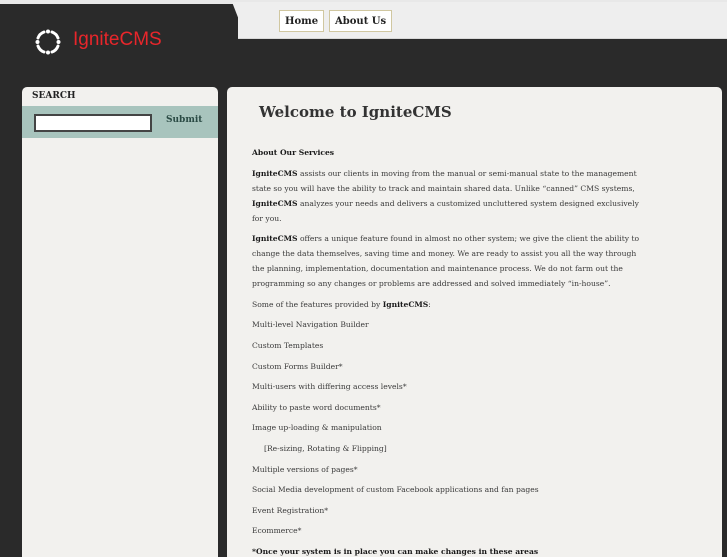  Describe the element at coordinates (277, 531) in the screenshot. I see `feature-item: Ecommerce*` at that location.